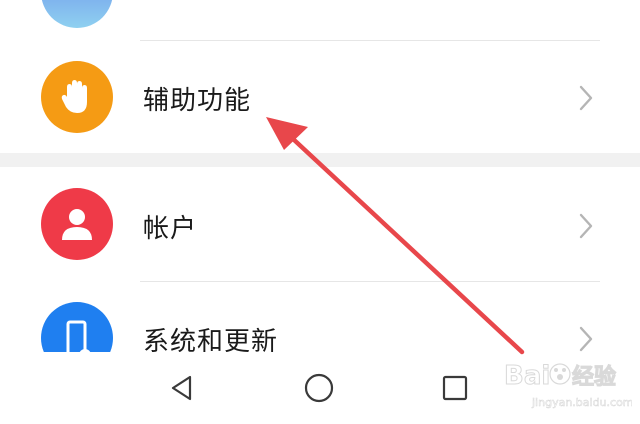 The width and height of the screenshot is (640, 424). Describe the element at coordinates (568, 385) in the screenshot. I see `baidu-jingyan-watermark: Bai 经验 jingyan.baidu.com` at that location.